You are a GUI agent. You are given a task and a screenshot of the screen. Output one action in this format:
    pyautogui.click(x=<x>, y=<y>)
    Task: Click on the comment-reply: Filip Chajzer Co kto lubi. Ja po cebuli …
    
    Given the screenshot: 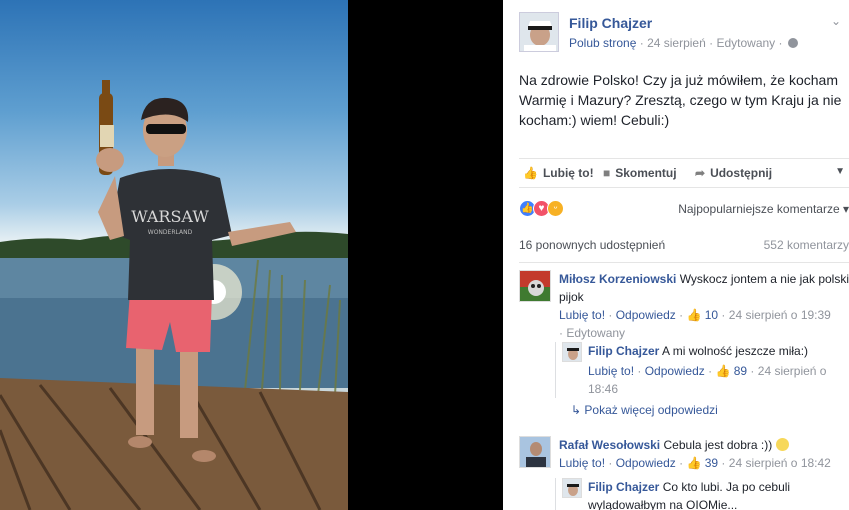 What is the action you would take?
    pyautogui.click(x=694, y=494)
    